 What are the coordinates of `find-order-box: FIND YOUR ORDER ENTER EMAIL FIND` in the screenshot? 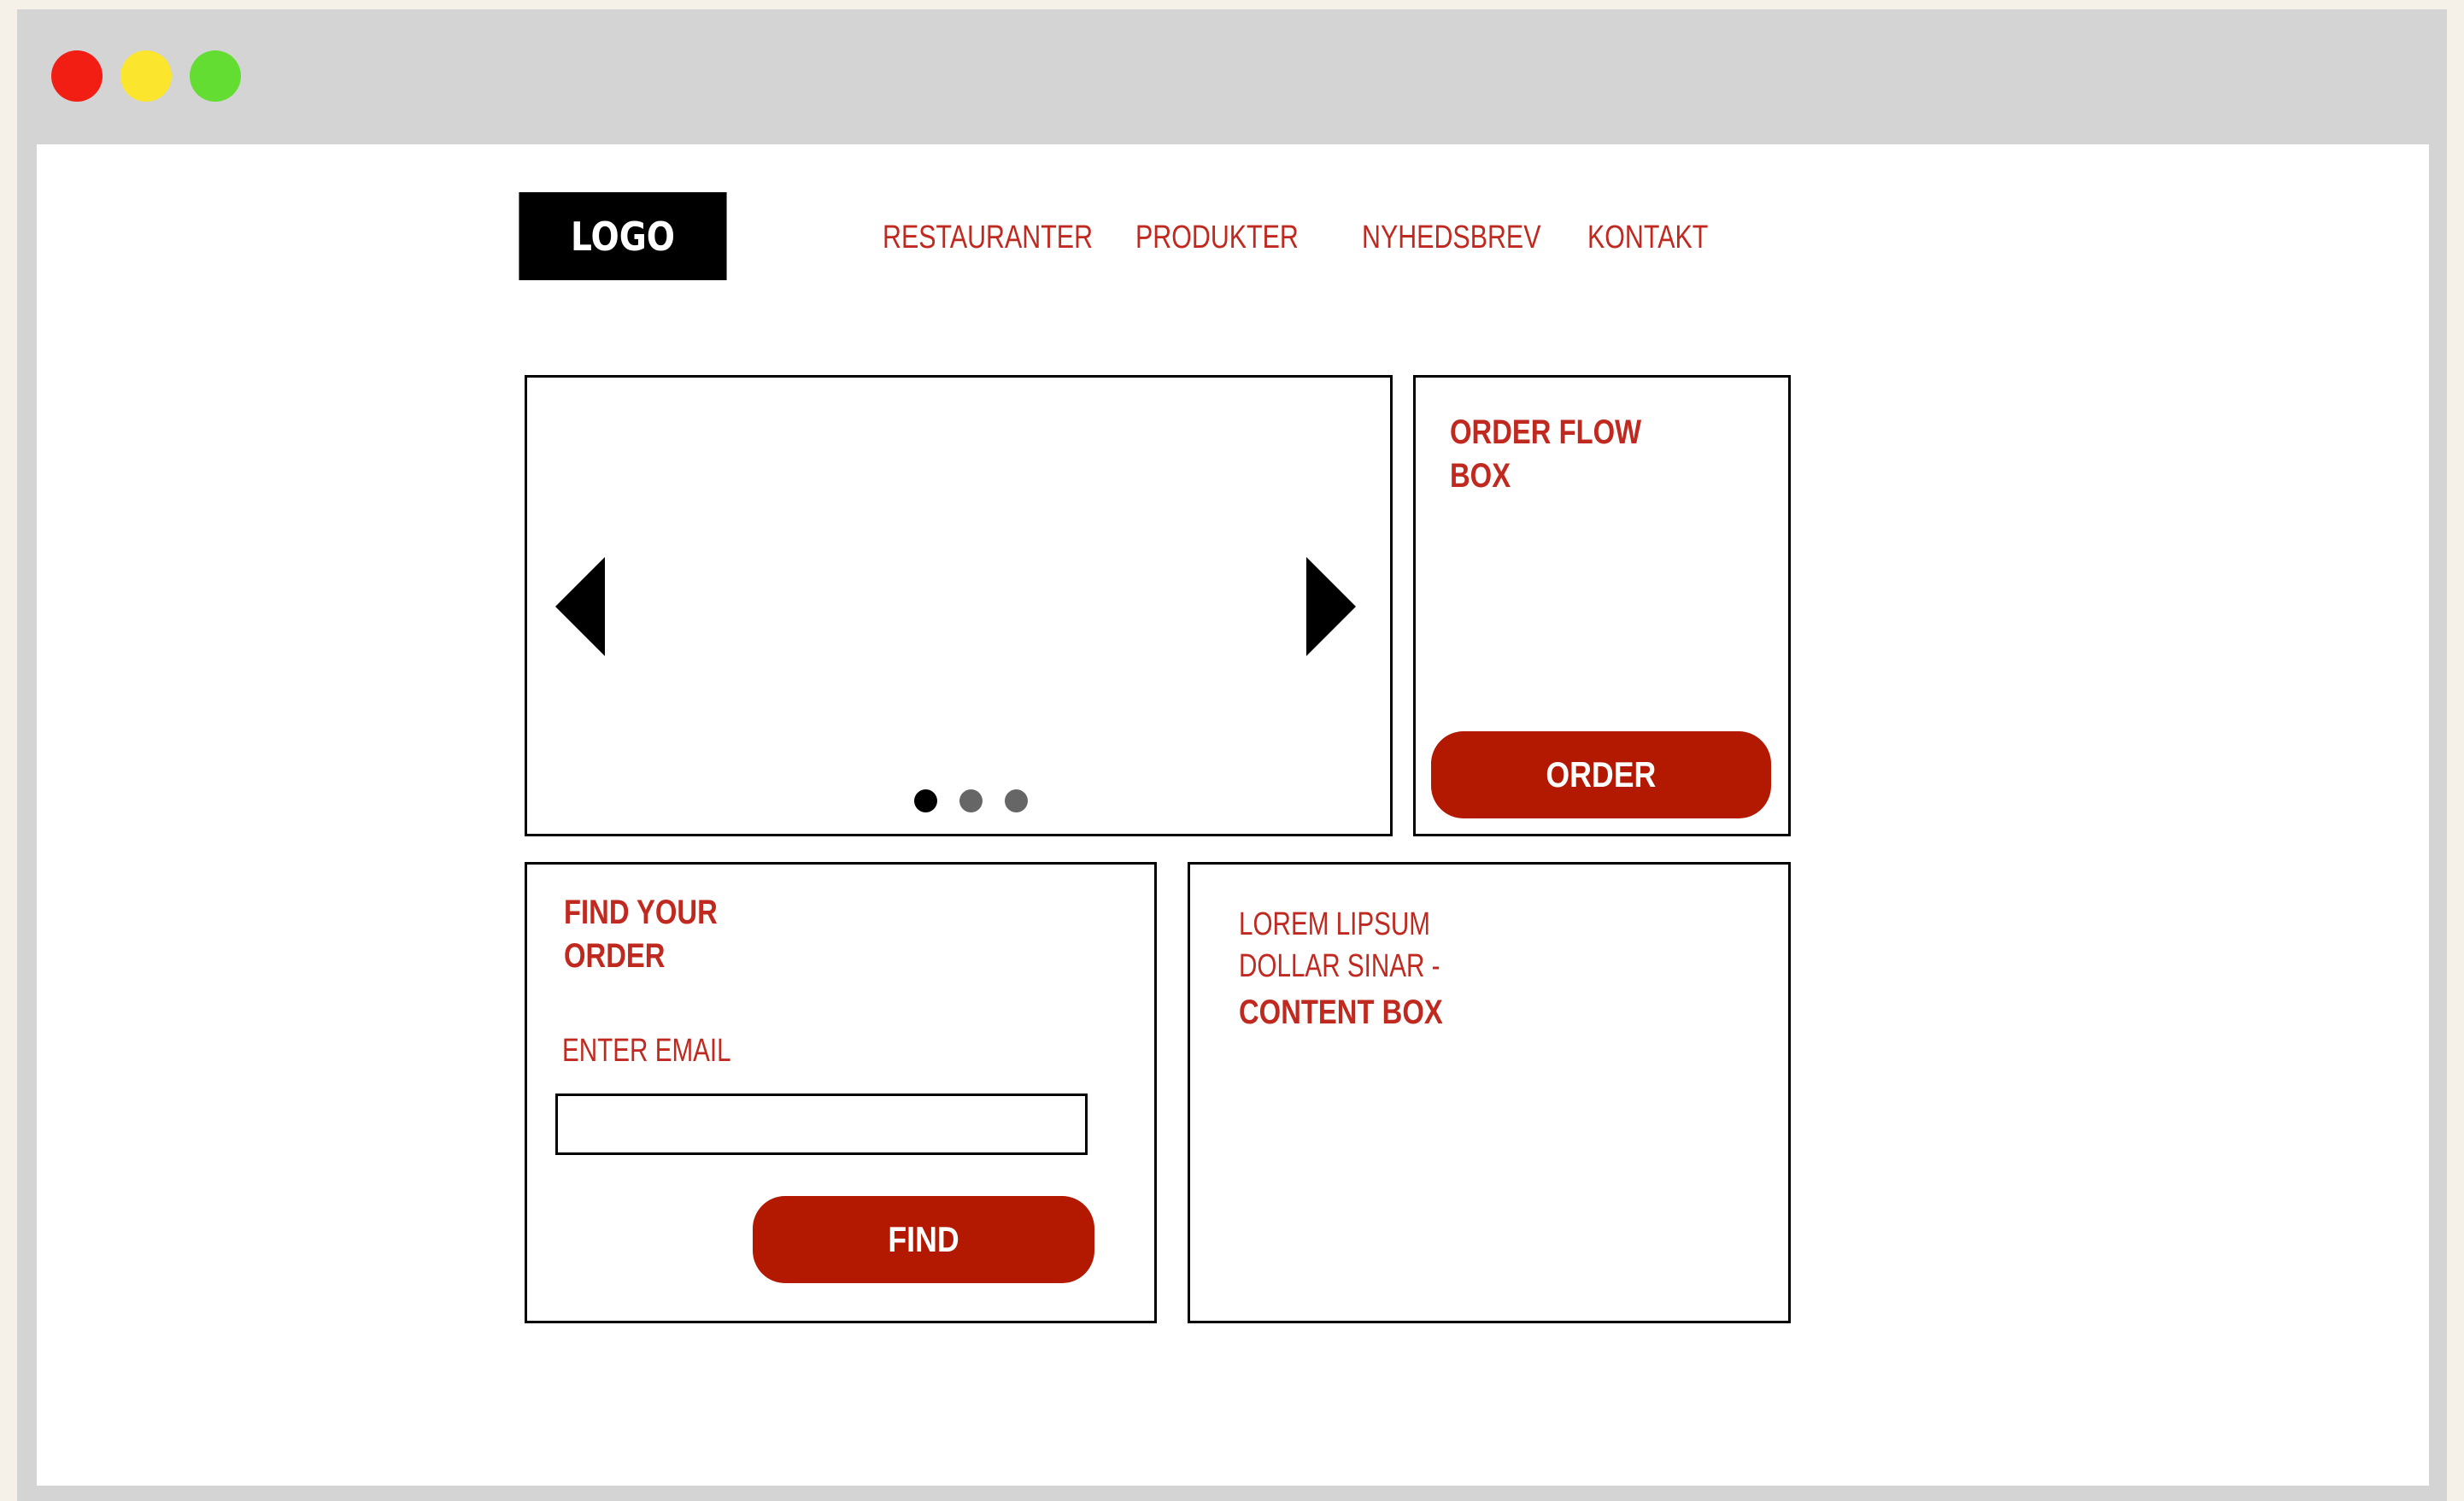 It's located at (841, 1092).